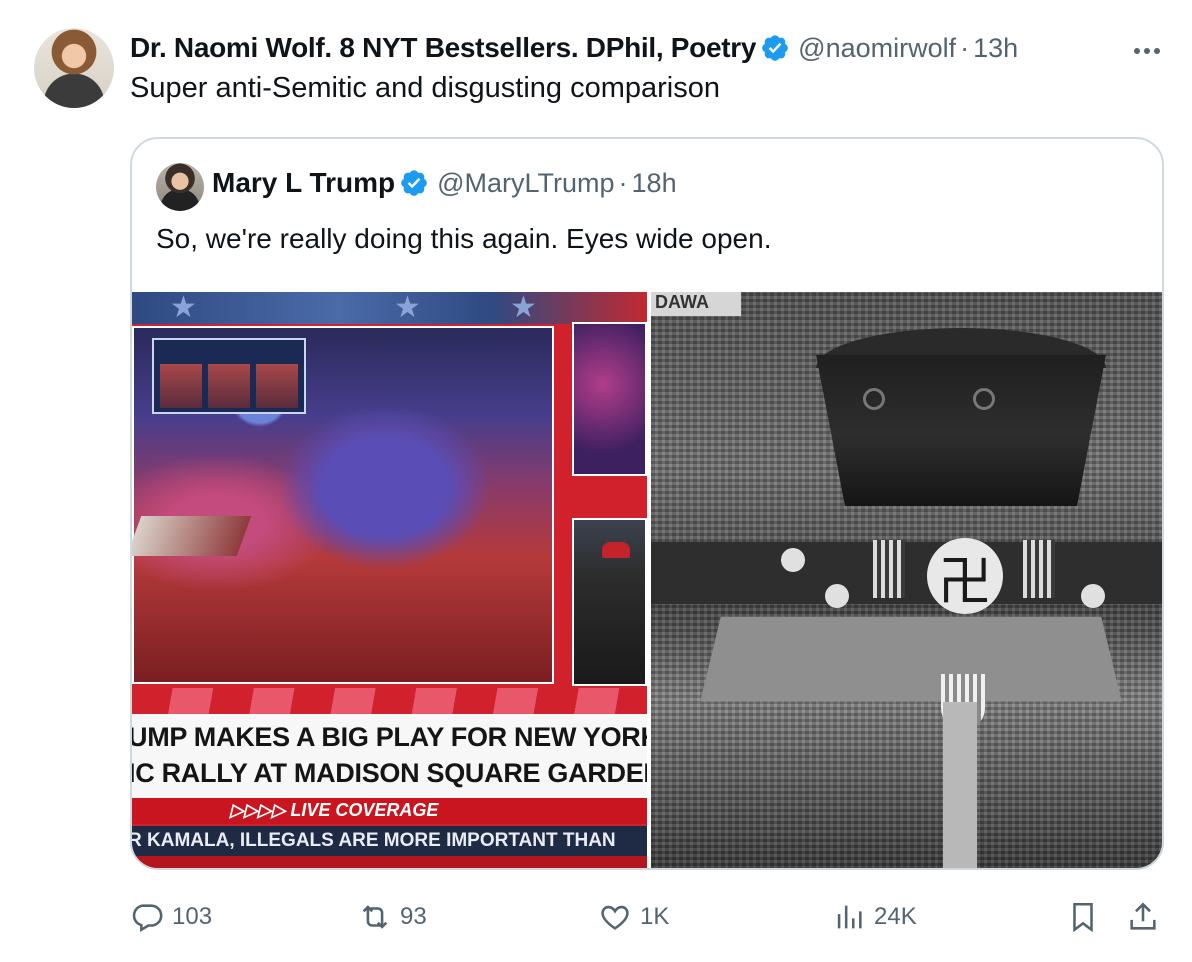 This screenshot has width=1192, height=962. Describe the element at coordinates (895, 916) in the screenshot. I see `views-count: 24K` at that location.